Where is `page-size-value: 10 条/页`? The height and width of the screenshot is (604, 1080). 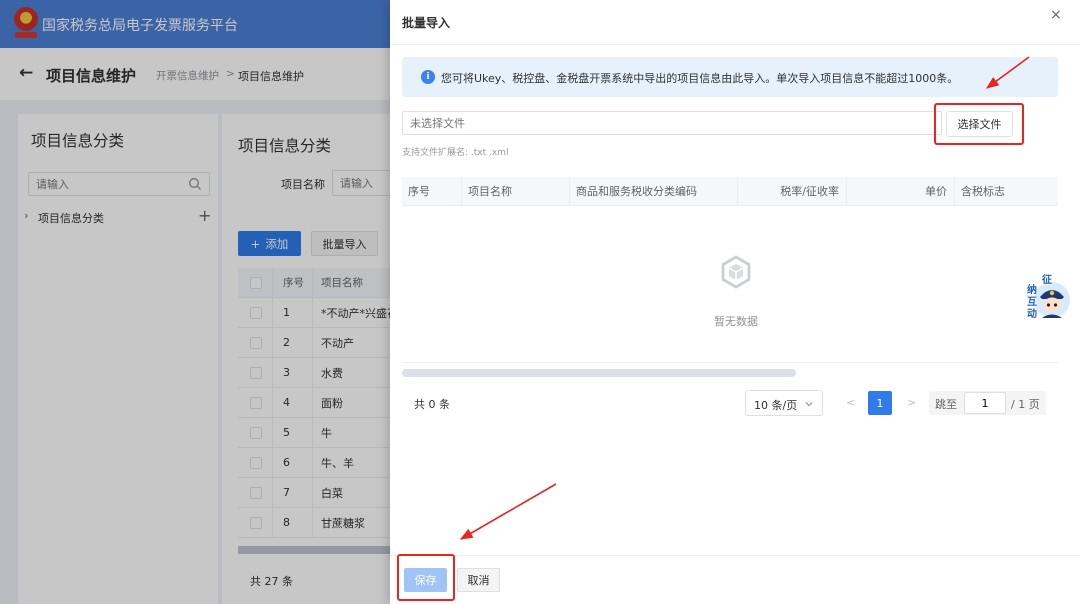
page-size-value: 10 条/页 is located at coordinates (776, 405).